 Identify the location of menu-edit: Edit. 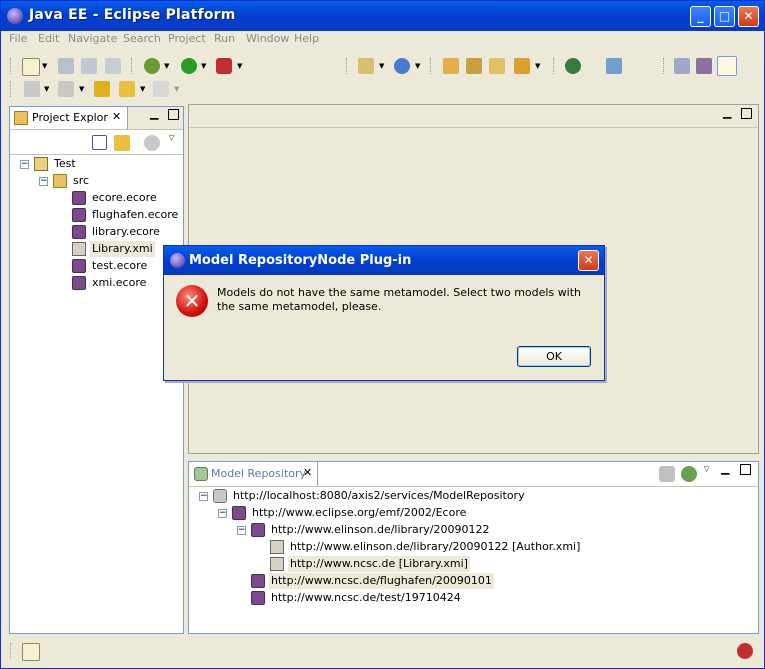
(48, 38).